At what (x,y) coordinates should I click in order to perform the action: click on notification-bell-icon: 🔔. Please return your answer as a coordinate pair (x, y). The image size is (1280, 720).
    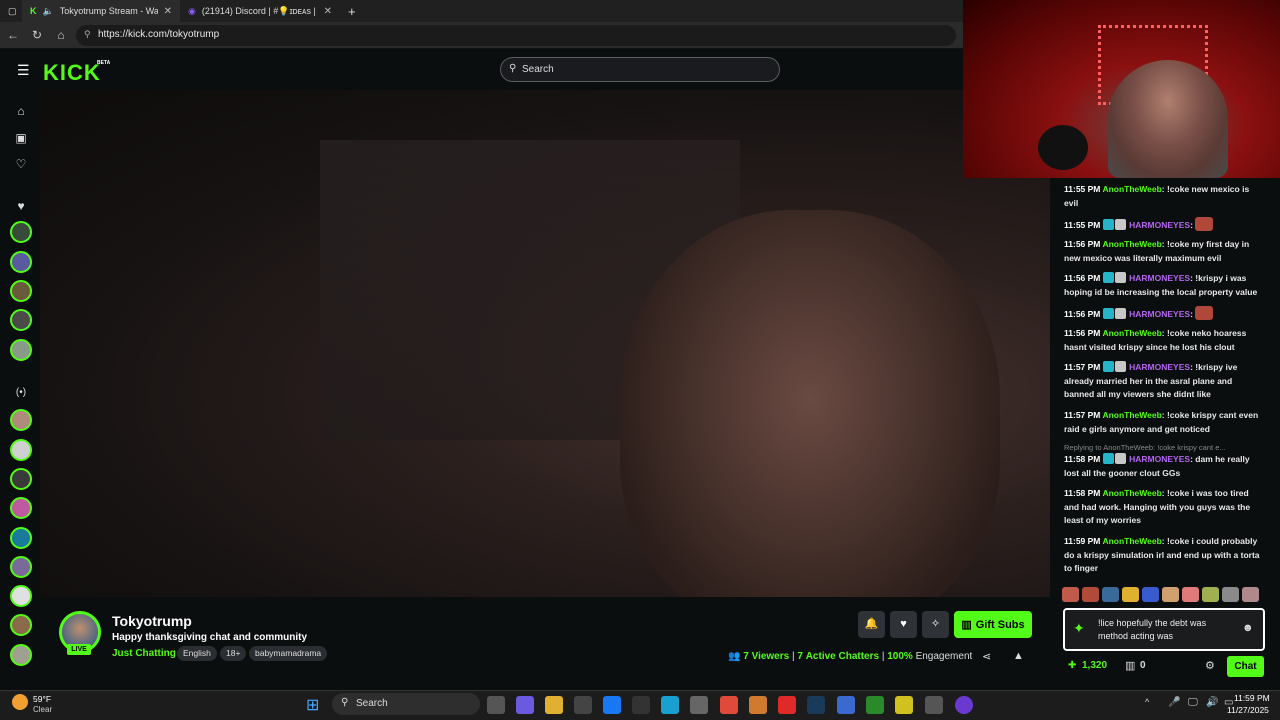
    Looking at the image, I should click on (871, 624).